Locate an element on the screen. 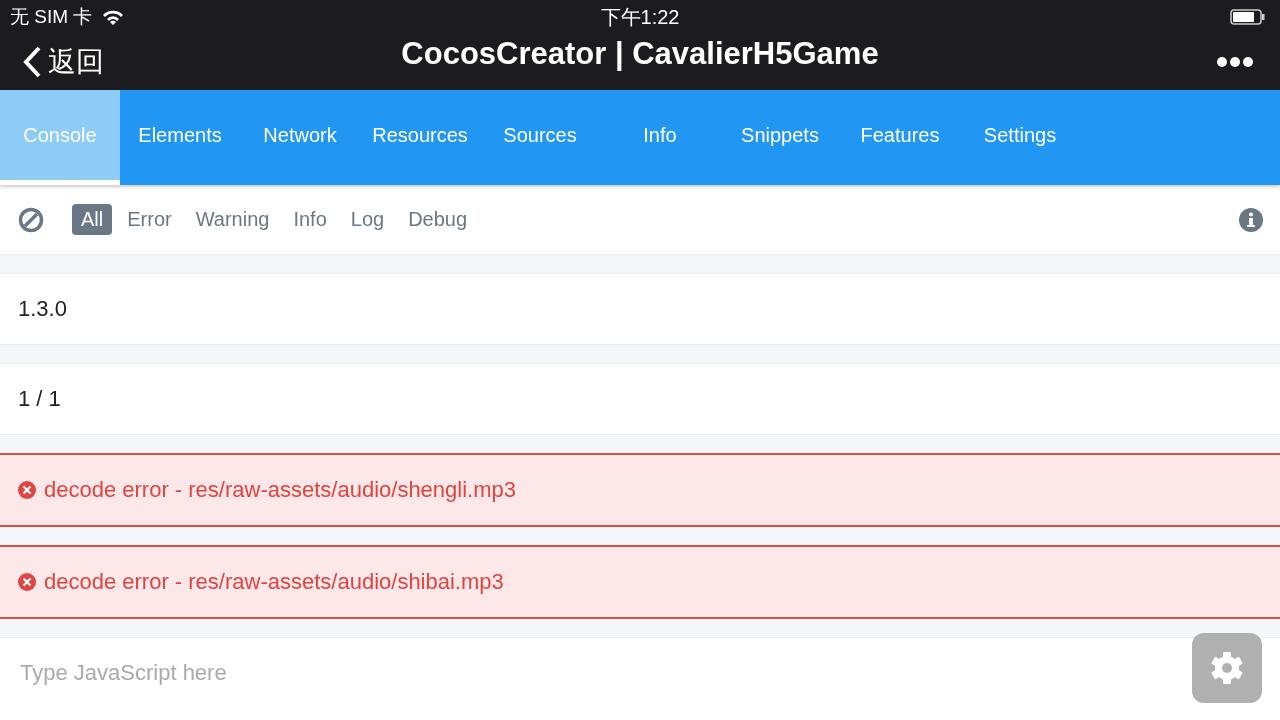 This screenshot has height=720, width=1280. more-icon is located at coordinates (1235, 62).